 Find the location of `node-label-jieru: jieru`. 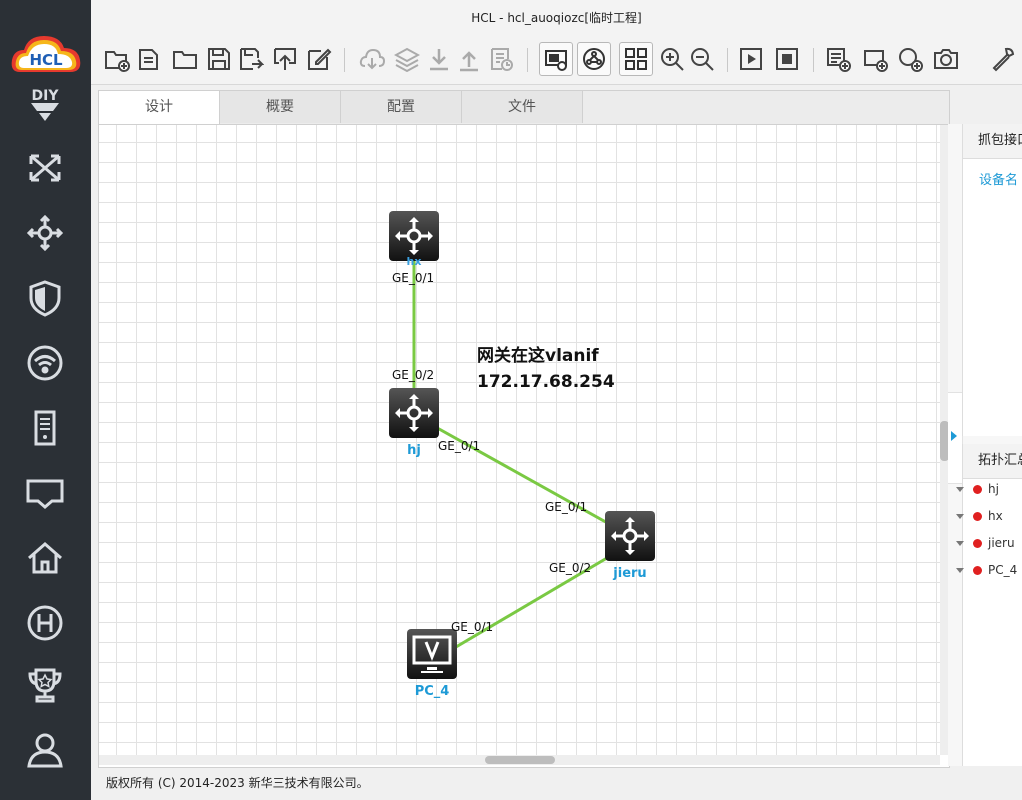

node-label-jieru: jieru is located at coordinates (630, 573).